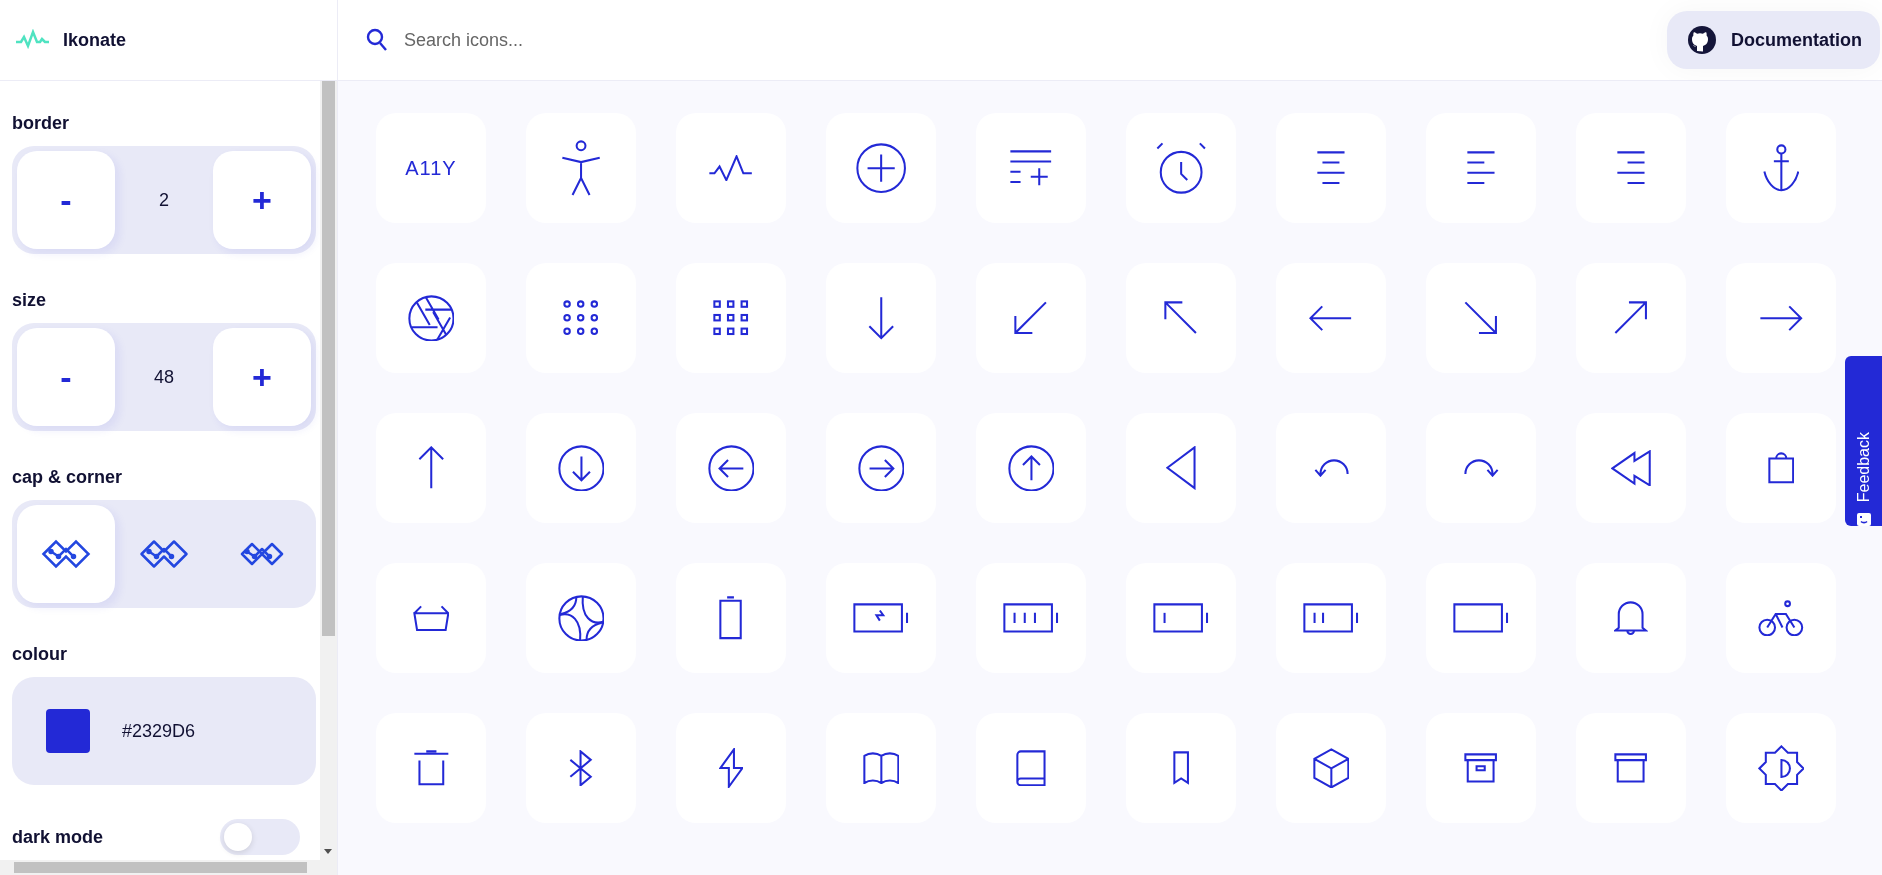 This screenshot has width=1882, height=875. I want to click on open-book-icon, so click(881, 768).